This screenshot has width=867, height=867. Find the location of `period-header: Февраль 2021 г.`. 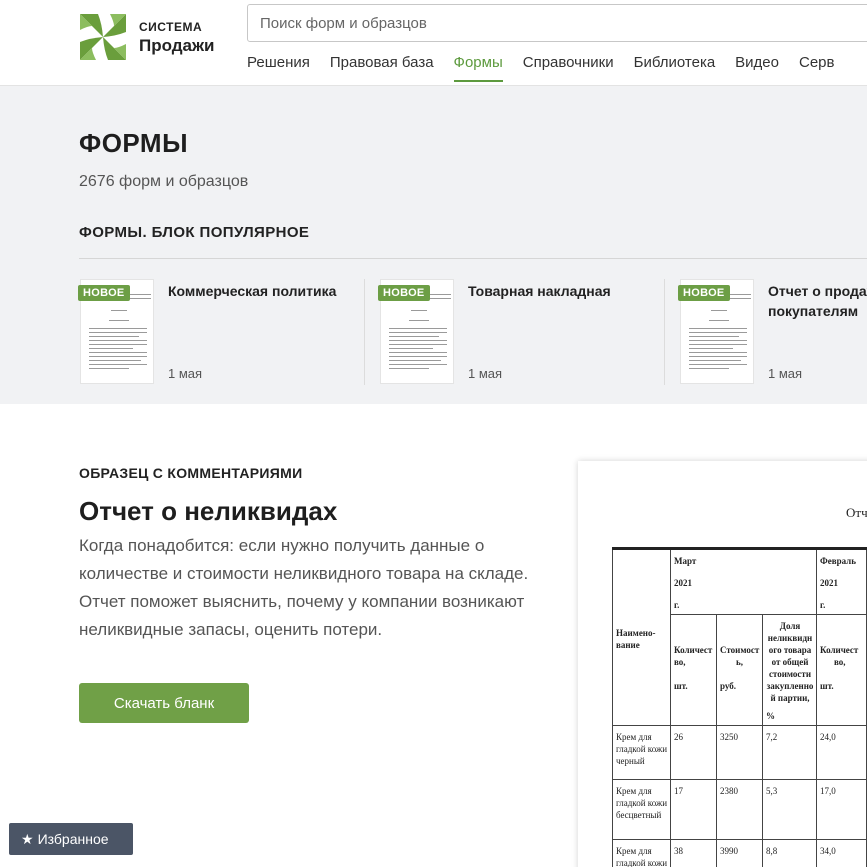

period-header: Февраль 2021 г. is located at coordinates (841, 581).